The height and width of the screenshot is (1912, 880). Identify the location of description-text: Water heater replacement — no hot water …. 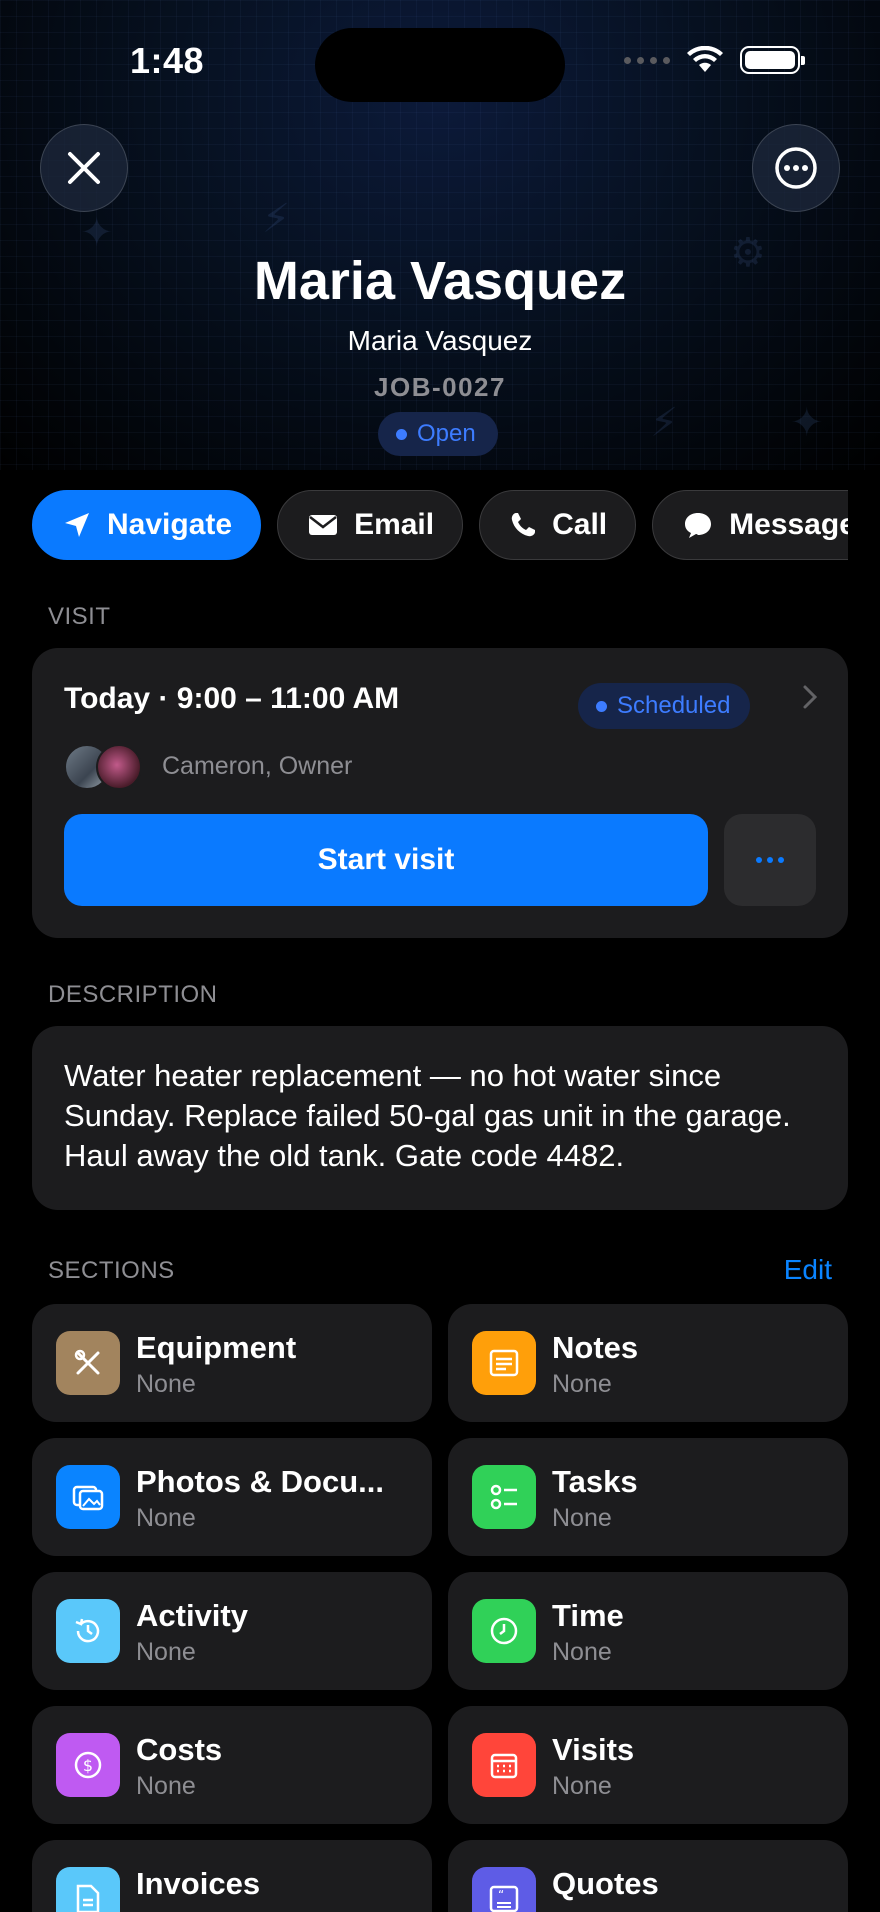
(427, 1115).